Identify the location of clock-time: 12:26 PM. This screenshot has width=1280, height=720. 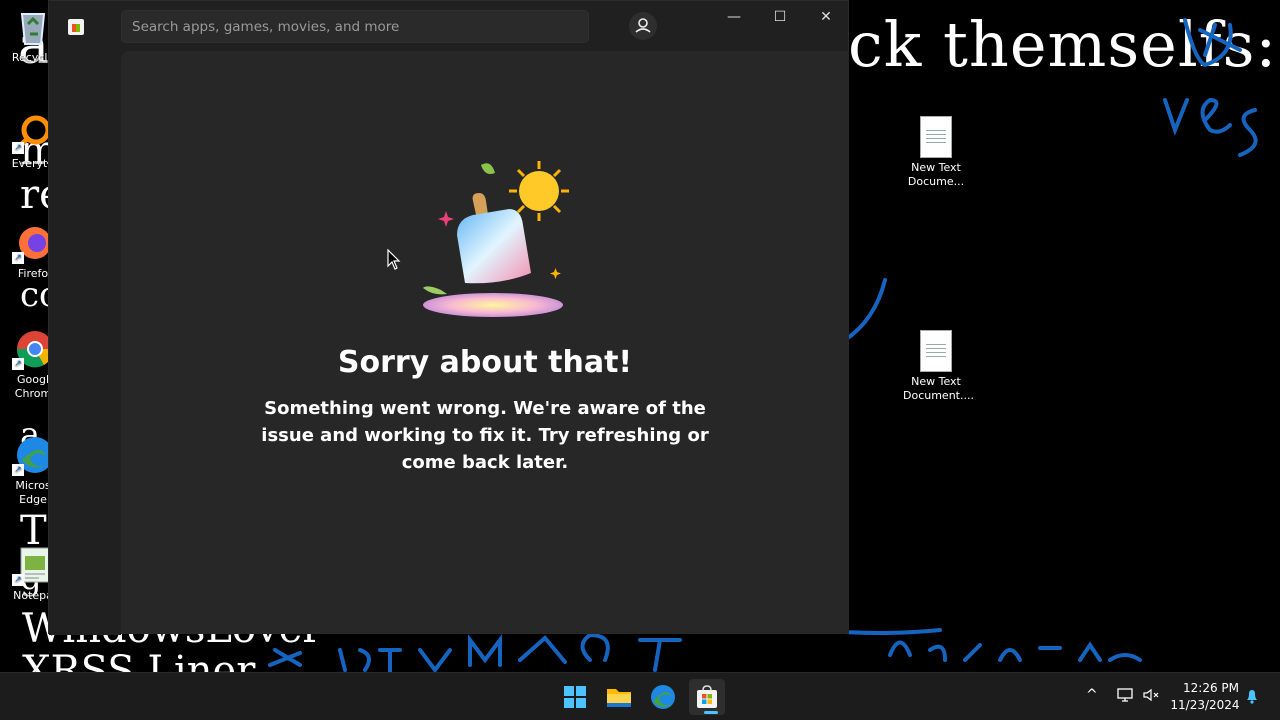
(1211, 688).